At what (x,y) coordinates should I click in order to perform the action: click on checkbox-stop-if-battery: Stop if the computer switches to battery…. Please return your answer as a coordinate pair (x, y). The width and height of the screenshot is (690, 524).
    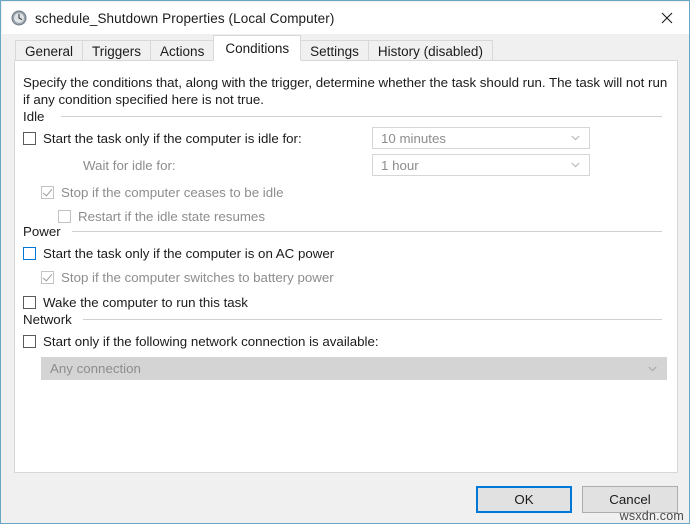
    Looking at the image, I should click on (187, 277).